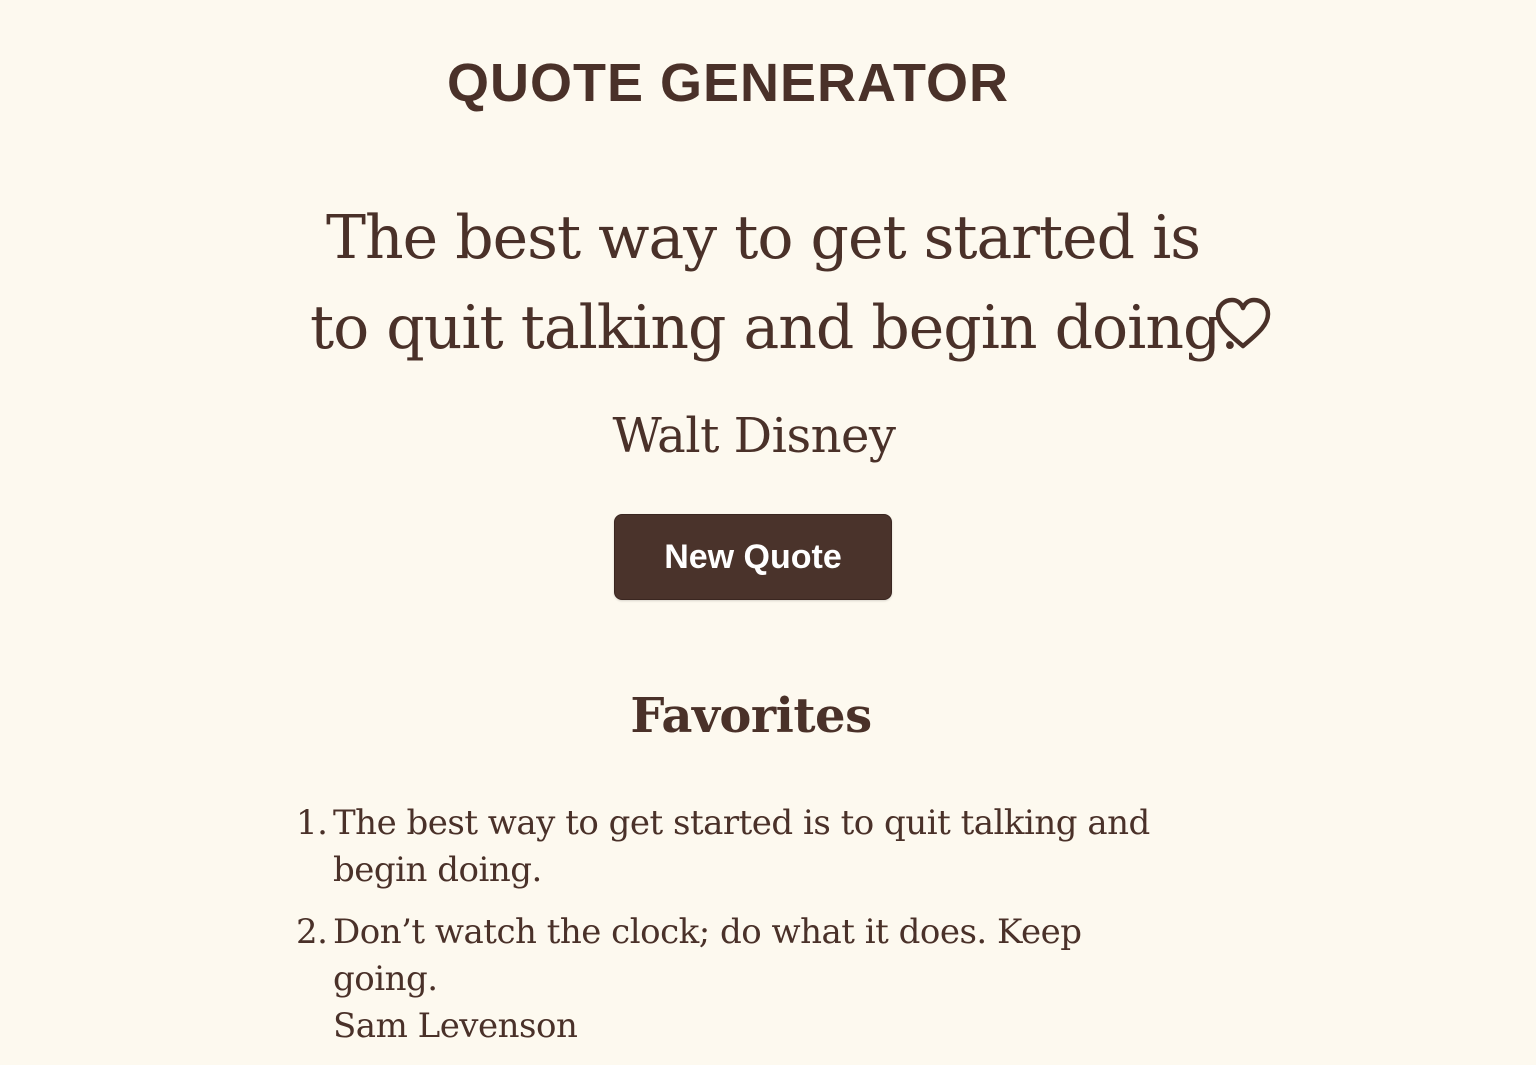  I want to click on favorites-heading: Favorites, so click(751, 716).